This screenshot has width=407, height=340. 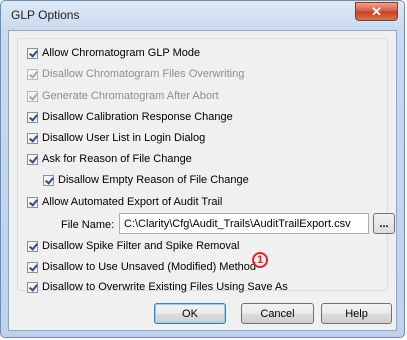 What do you see at coordinates (143, 74) in the screenshot?
I see `option-label: Disallow Chromatogram Files Overwriting` at bounding box center [143, 74].